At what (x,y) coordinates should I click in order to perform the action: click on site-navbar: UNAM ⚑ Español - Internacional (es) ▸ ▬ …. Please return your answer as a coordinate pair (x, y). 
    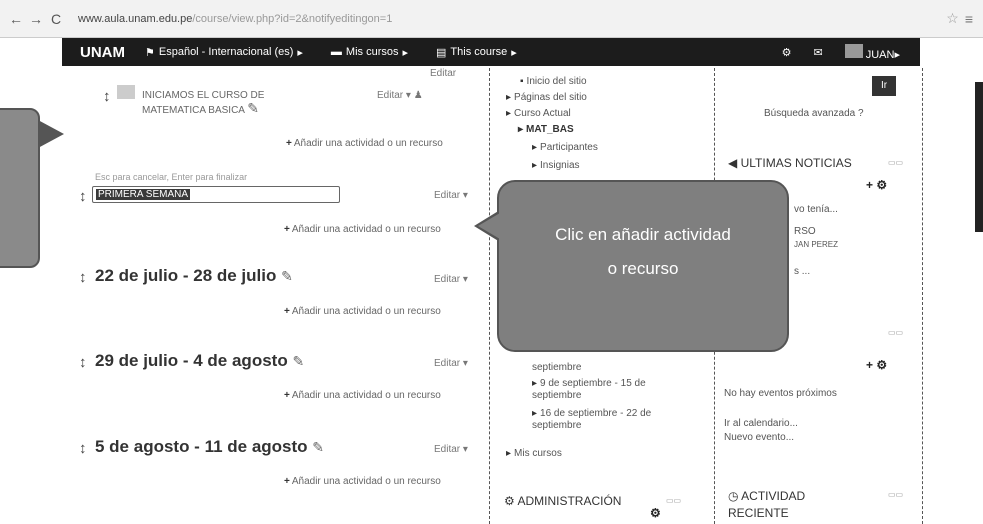
    Looking at the image, I should click on (491, 52).